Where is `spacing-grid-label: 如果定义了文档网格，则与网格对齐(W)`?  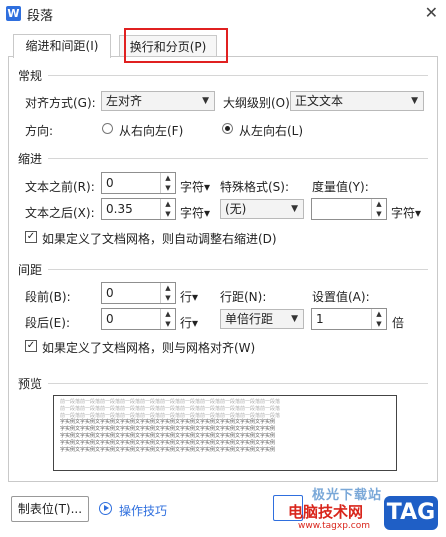 spacing-grid-label: 如果定义了文档网格，则与网格对齐(W) is located at coordinates (149, 348).